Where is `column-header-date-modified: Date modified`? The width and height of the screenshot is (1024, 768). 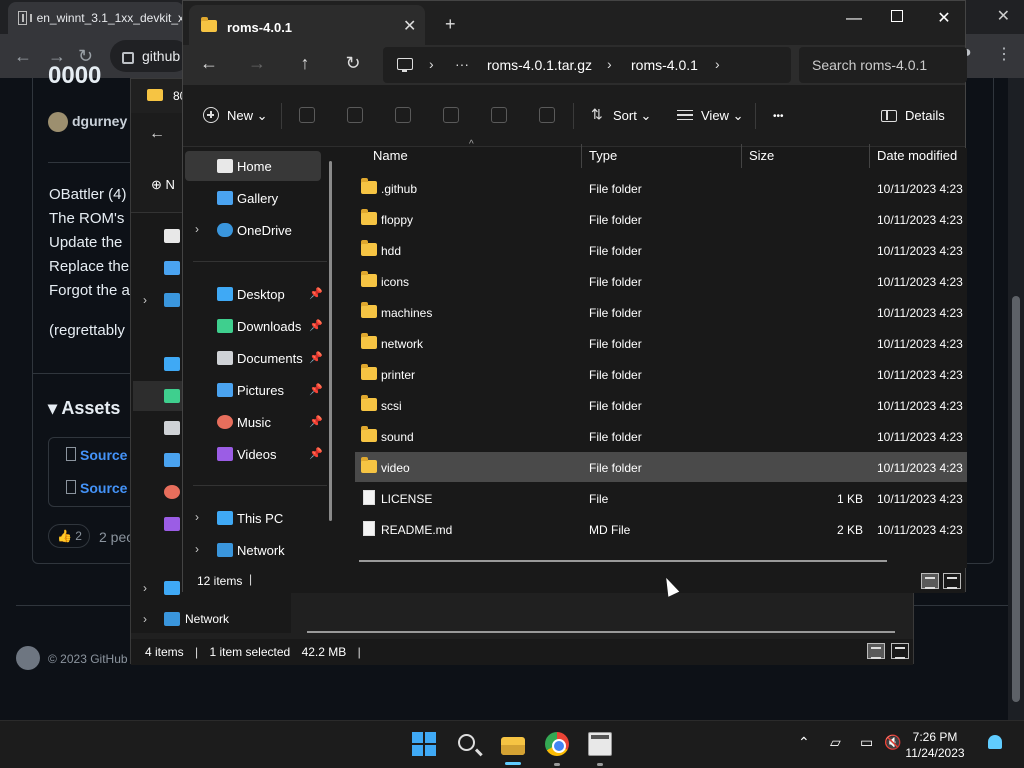 column-header-date-modified: Date modified is located at coordinates (917, 159).